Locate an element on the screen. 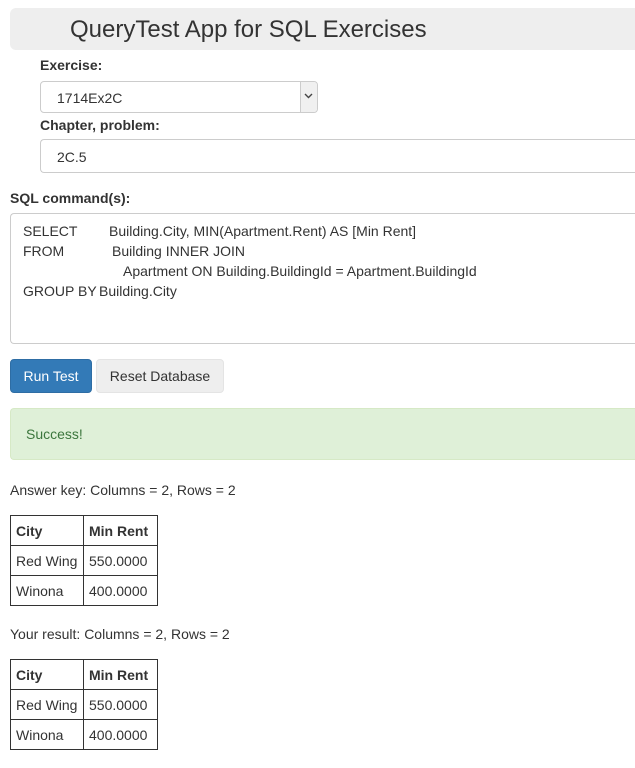  sql-keyword-from: FROM is located at coordinates (44, 251).